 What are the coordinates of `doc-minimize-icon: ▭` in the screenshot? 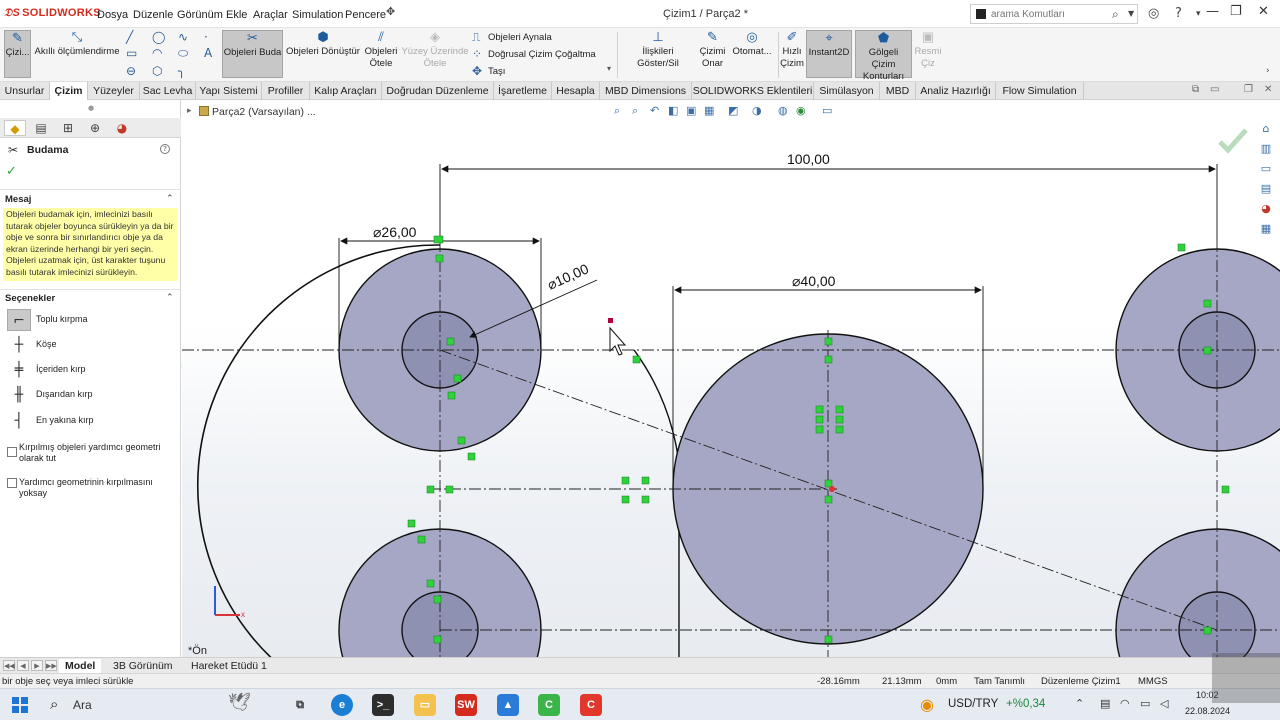 It's located at (1214, 89).